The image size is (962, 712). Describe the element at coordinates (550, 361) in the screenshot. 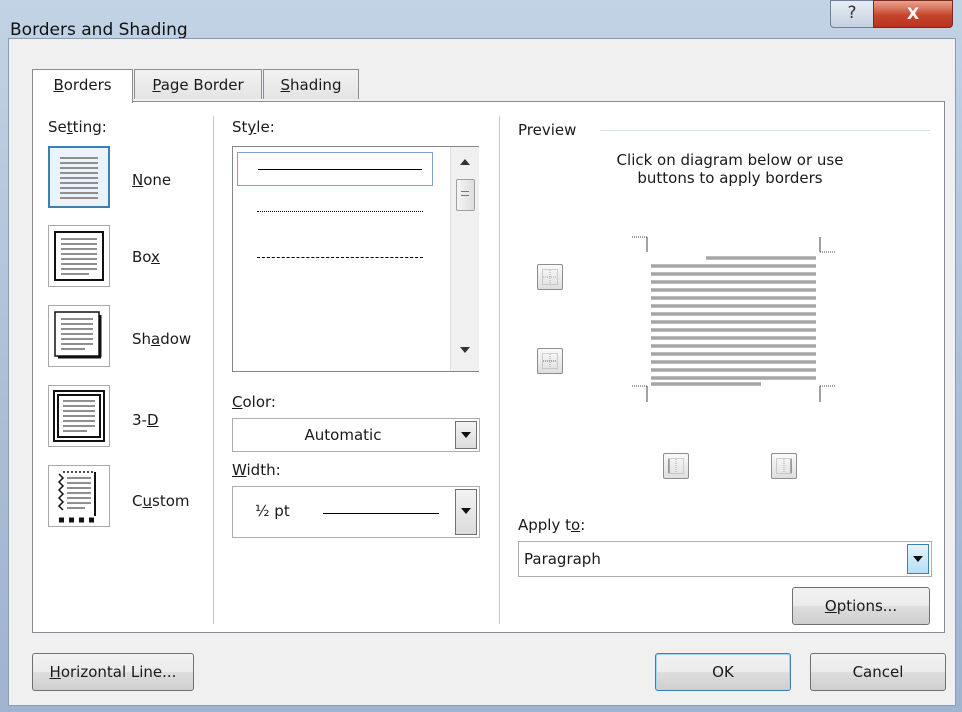

I see `inside-border-button` at that location.